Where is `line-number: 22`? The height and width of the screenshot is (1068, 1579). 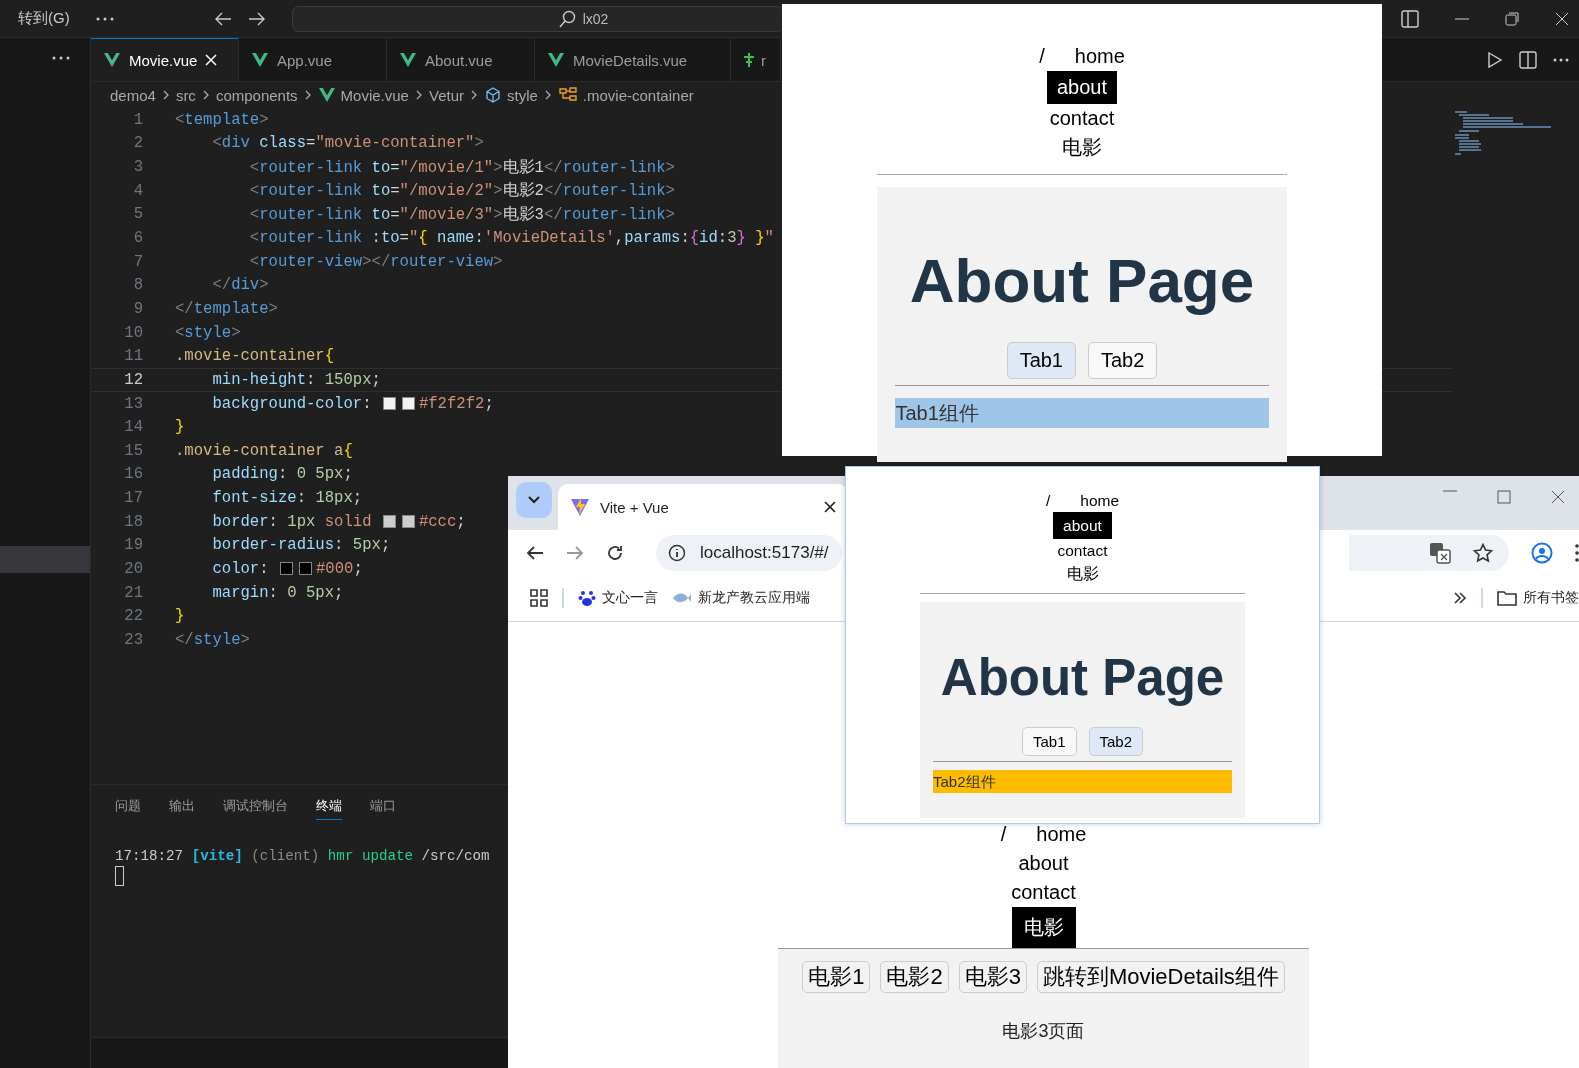 line-number: 22 is located at coordinates (133, 616).